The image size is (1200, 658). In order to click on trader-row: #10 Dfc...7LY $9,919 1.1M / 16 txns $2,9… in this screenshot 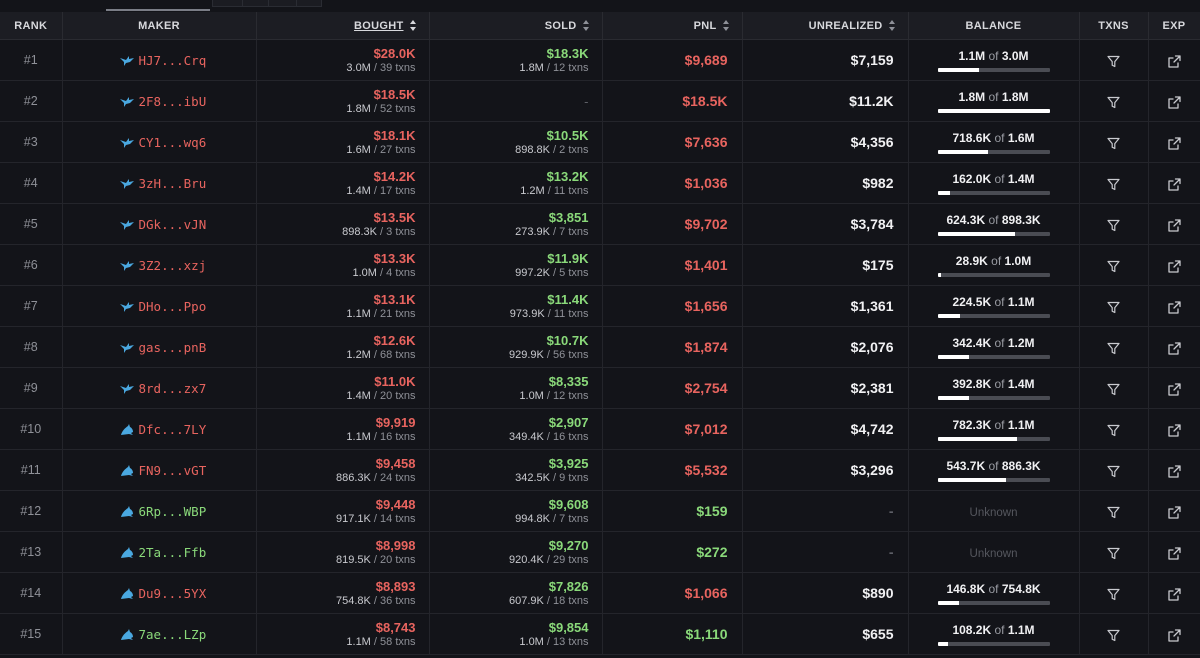, I will do `click(600, 429)`.